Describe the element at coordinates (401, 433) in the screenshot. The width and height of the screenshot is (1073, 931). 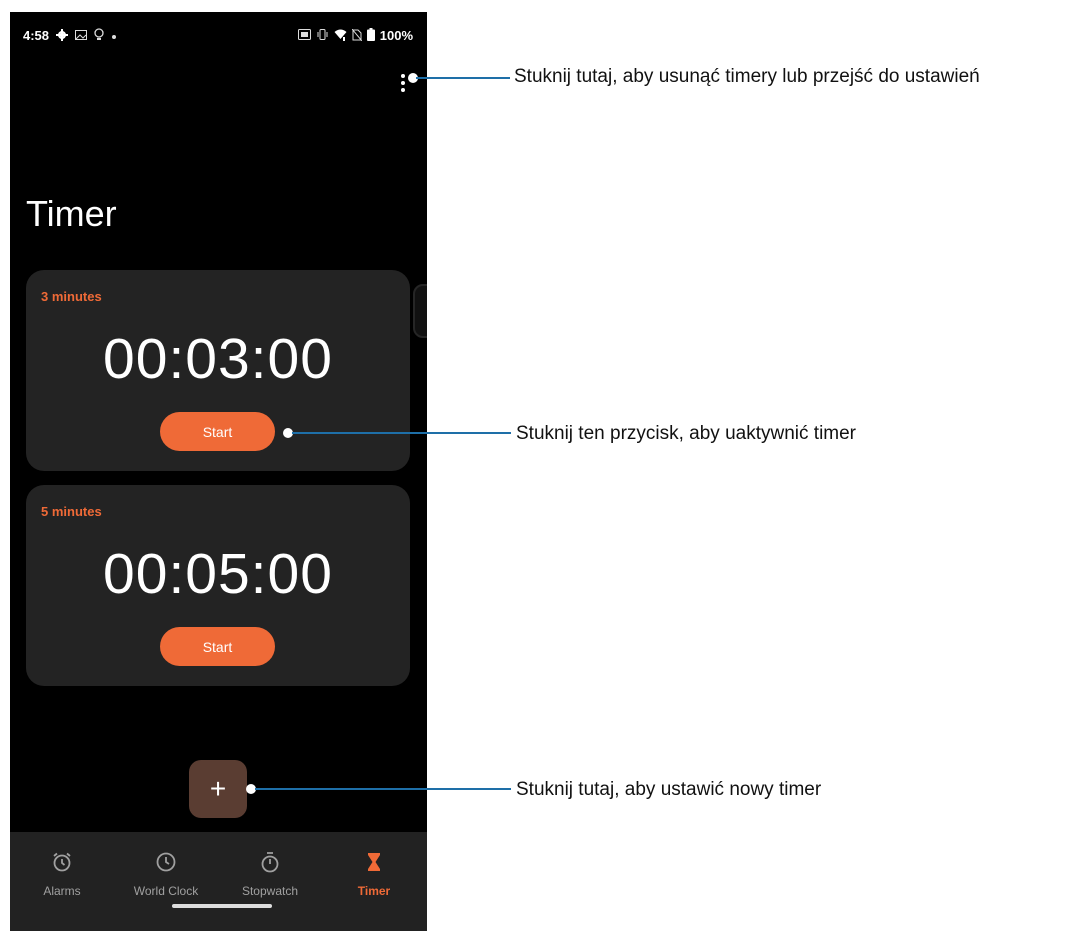
I see `callout-line-start` at that location.